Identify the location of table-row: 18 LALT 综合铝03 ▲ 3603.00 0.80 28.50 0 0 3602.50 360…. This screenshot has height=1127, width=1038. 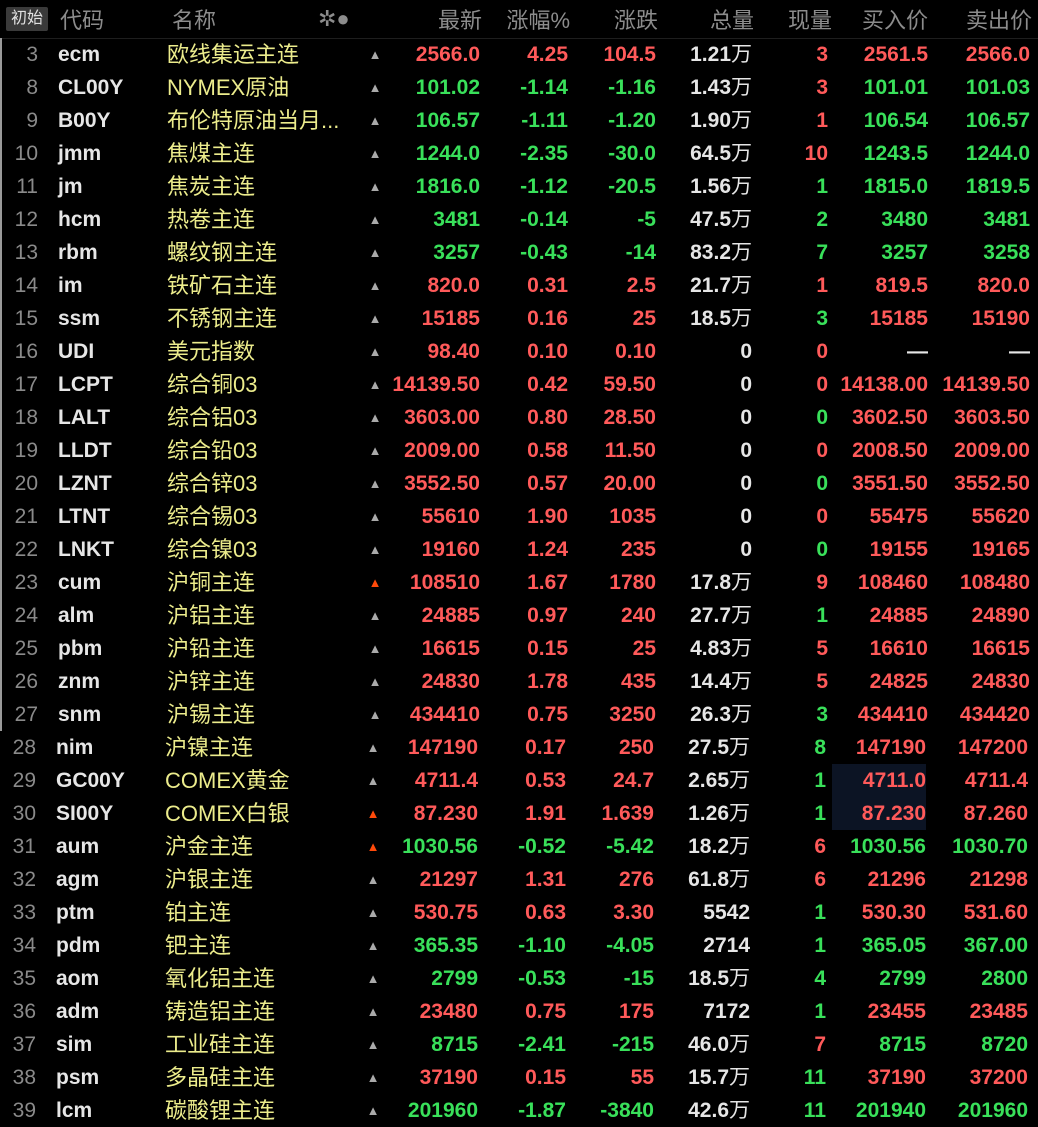
(519, 417).